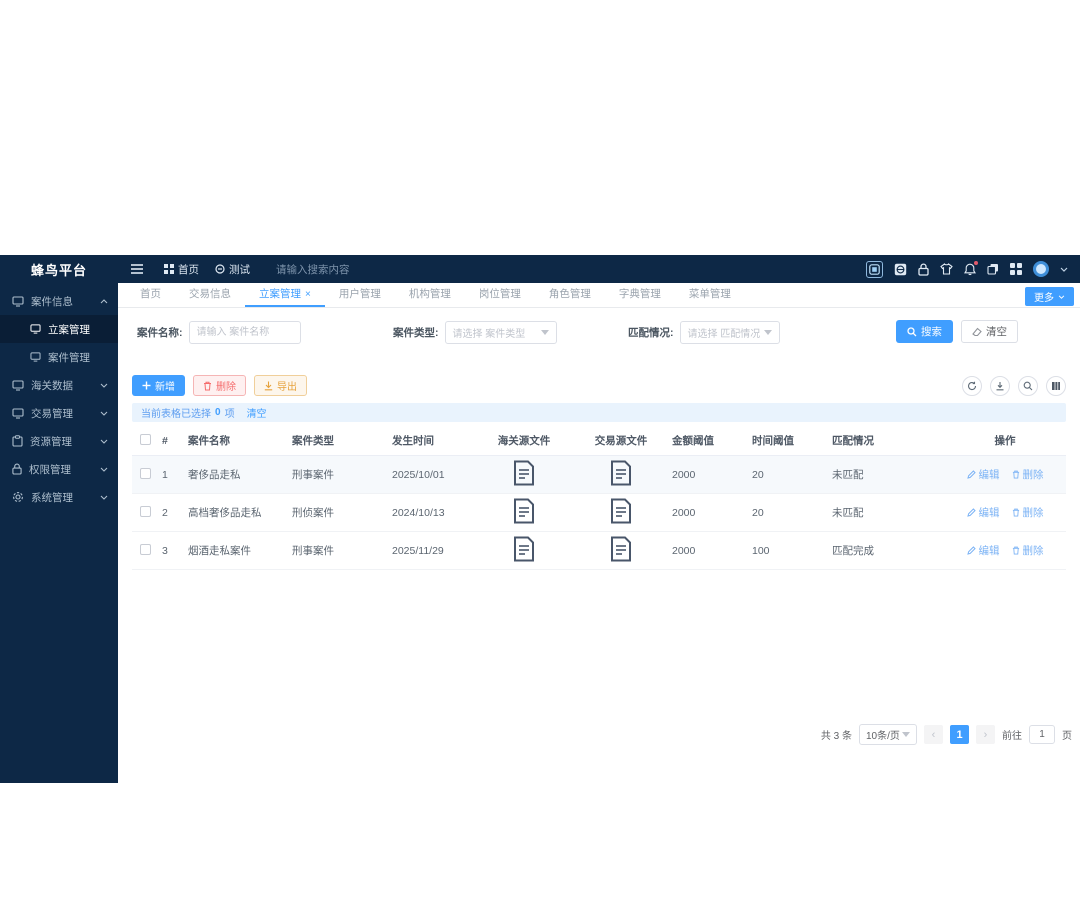 This screenshot has height=919, width=1080. What do you see at coordinates (708, 512) in the screenshot?
I see `amount-threshold-cell: 2000` at bounding box center [708, 512].